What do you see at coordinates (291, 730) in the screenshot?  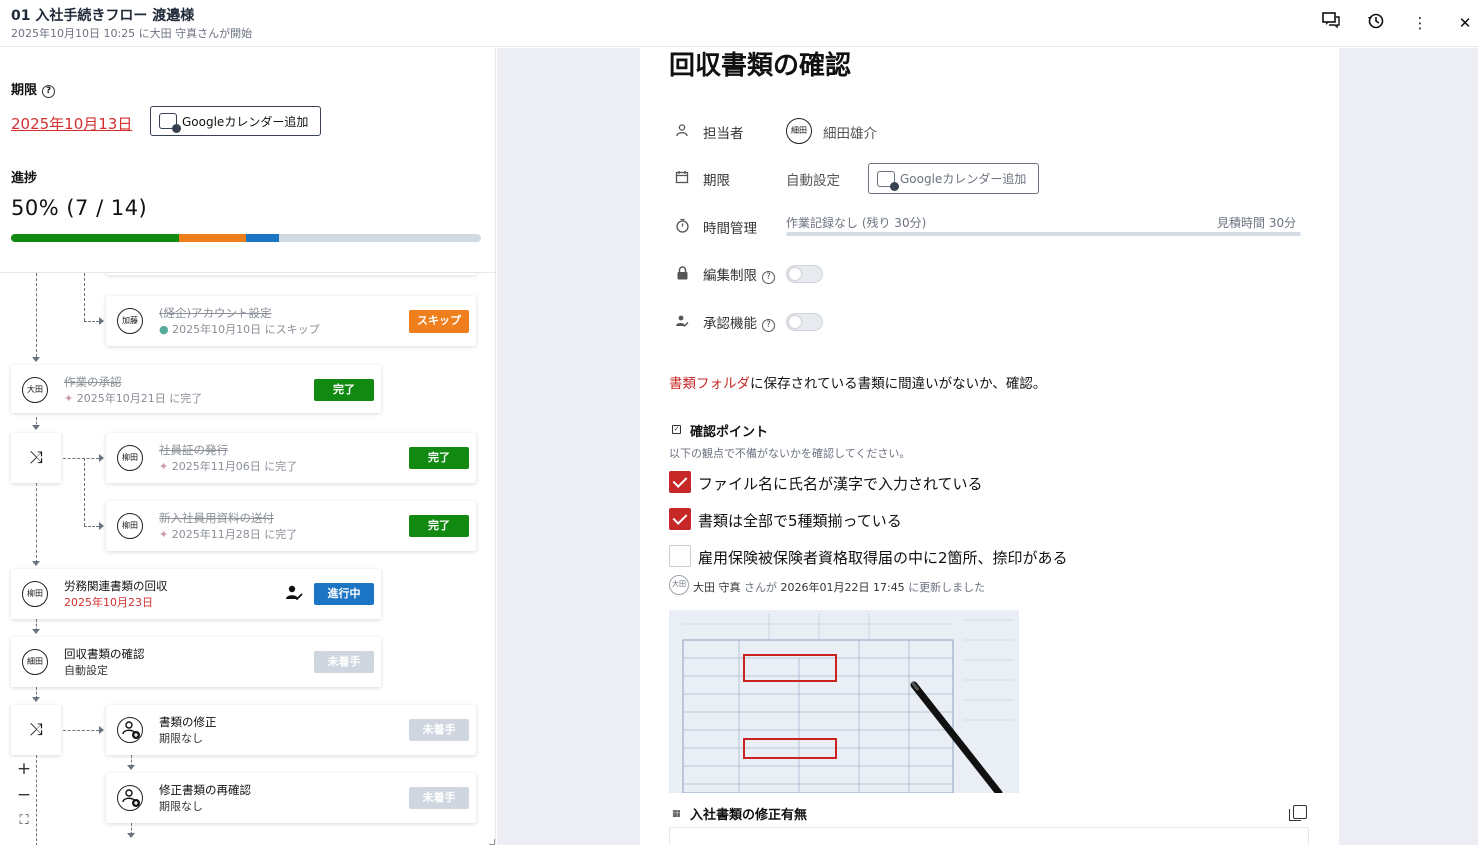 I see `flow-card: 書類の修正 期限なし 未着手` at bounding box center [291, 730].